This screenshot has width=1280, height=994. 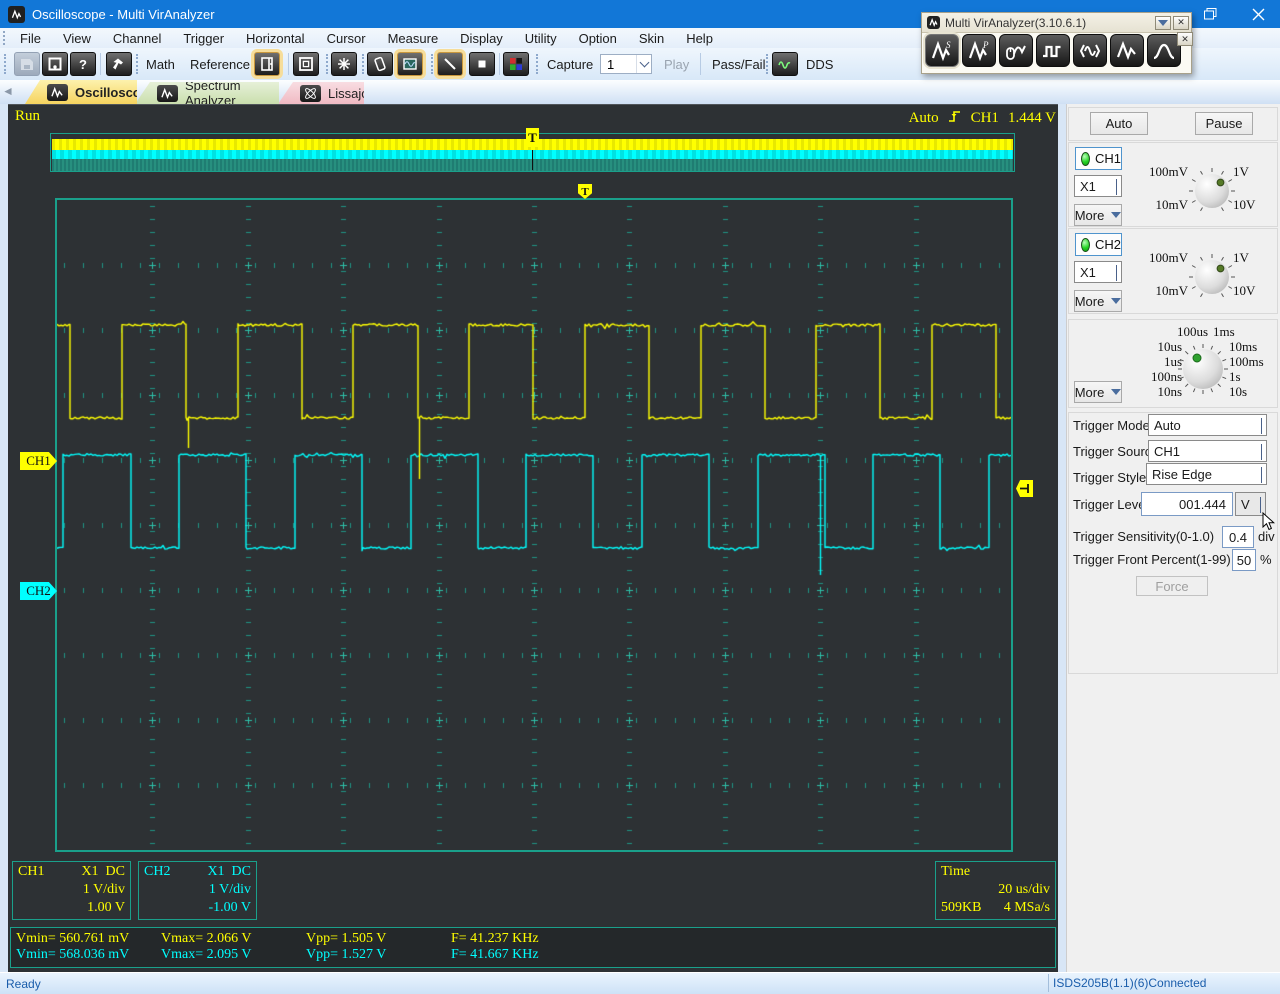 I want to click on right-gutter, so click(x=1062, y=538).